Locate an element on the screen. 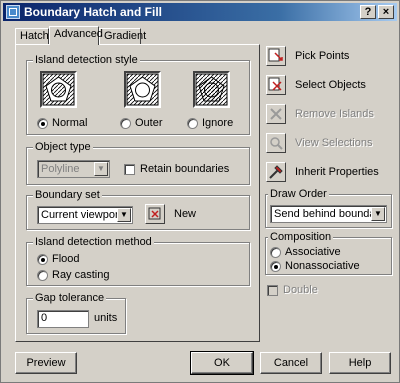 This screenshot has width=400, height=383. boundary-set-group: Boundary set Current viewport ▼ New is located at coordinates (138, 209).